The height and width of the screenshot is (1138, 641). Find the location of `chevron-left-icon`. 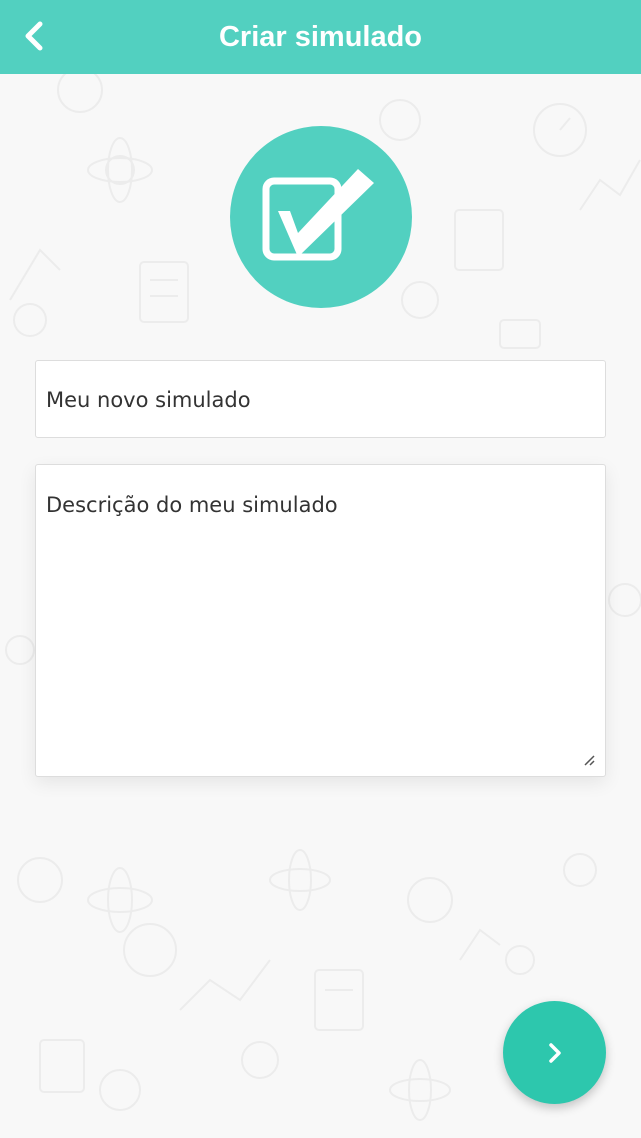

chevron-left-icon is located at coordinates (34, 36).